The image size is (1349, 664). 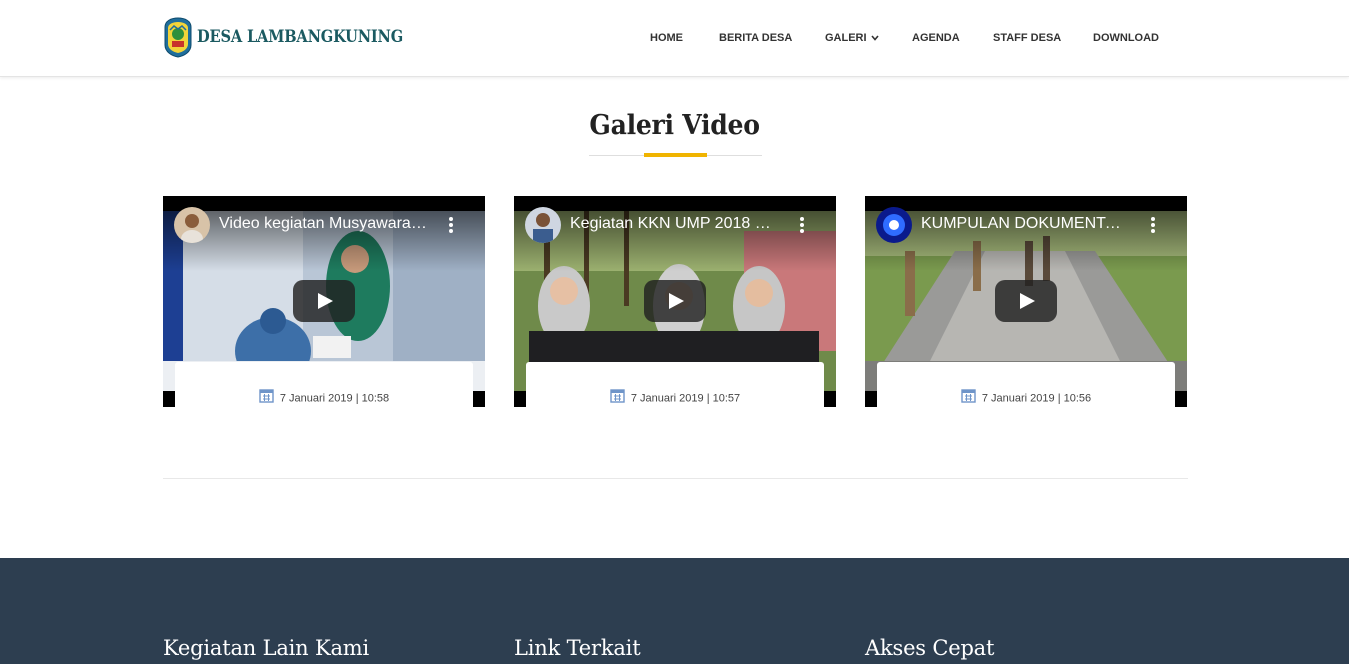 What do you see at coordinates (675, 478) in the screenshot?
I see `section-divider` at bounding box center [675, 478].